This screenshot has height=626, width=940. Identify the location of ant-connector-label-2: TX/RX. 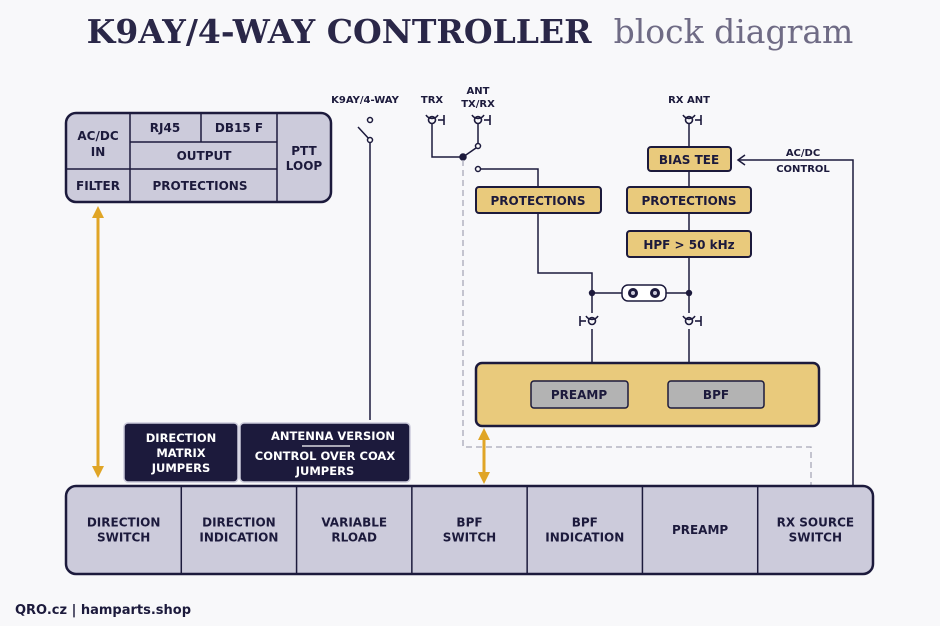
(478, 104).